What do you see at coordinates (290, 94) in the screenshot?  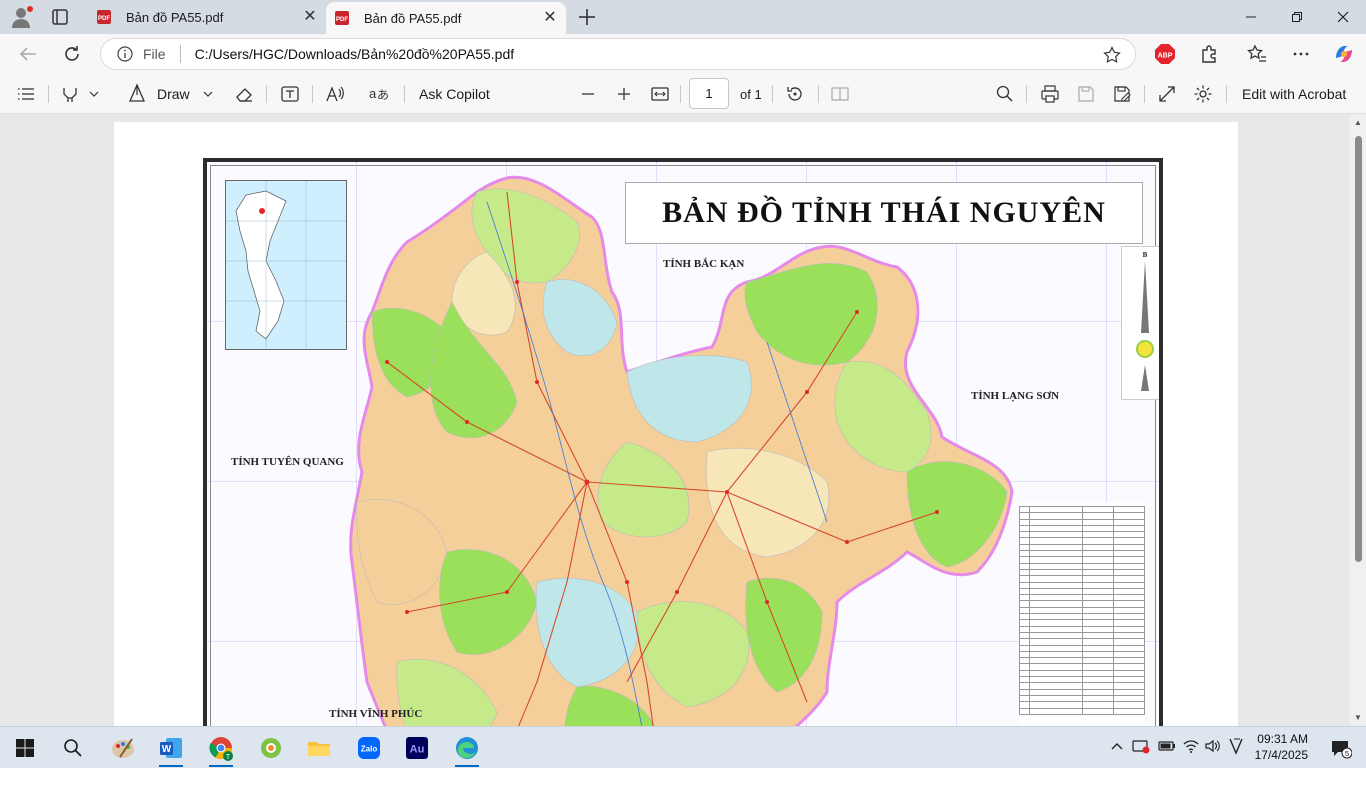 I see `text-box-icon` at bounding box center [290, 94].